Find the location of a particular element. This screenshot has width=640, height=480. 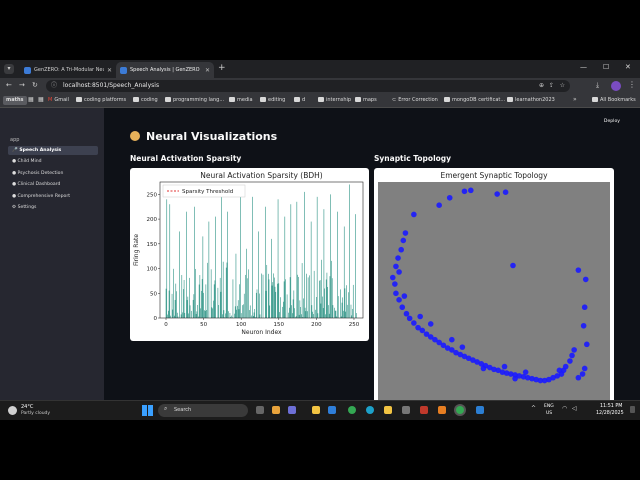

chart-title: Neural Activation Sparsity (BDH) is located at coordinates (261, 175).